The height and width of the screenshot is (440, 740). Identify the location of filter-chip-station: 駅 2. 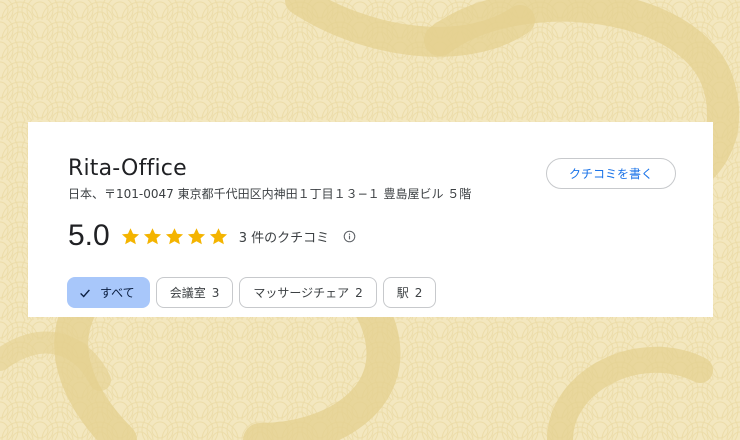
(409, 292).